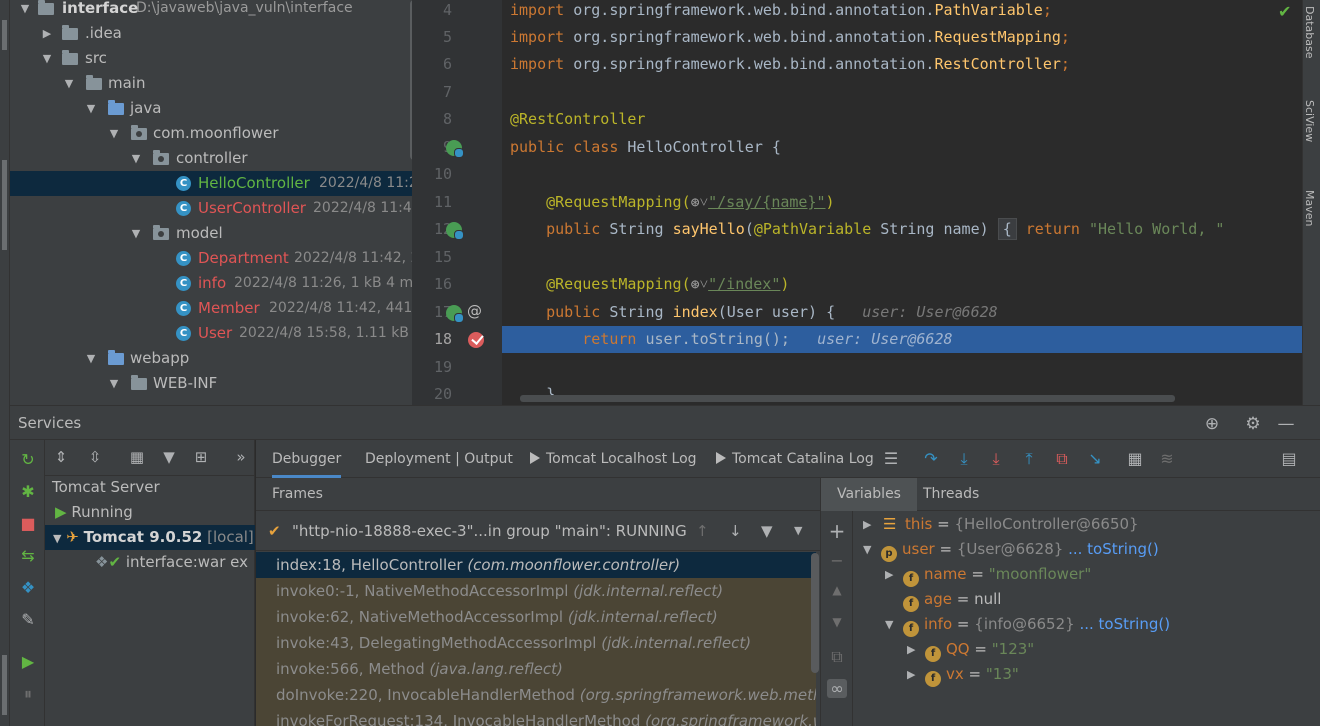 This screenshot has width=1320, height=726. Describe the element at coordinates (95, 457) in the screenshot. I see `collapse-all-icon: ⇳` at that location.